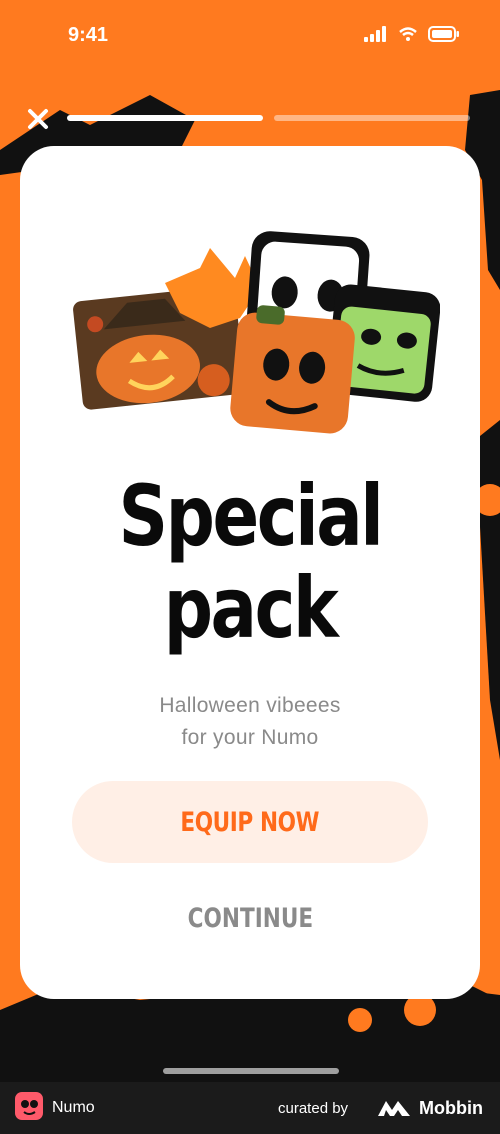 The height and width of the screenshot is (1134, 500). What do you see at coordinates (73, 1107) in the screenshot?
I see `app-name: Numo` at bounding box center [73, 1107].